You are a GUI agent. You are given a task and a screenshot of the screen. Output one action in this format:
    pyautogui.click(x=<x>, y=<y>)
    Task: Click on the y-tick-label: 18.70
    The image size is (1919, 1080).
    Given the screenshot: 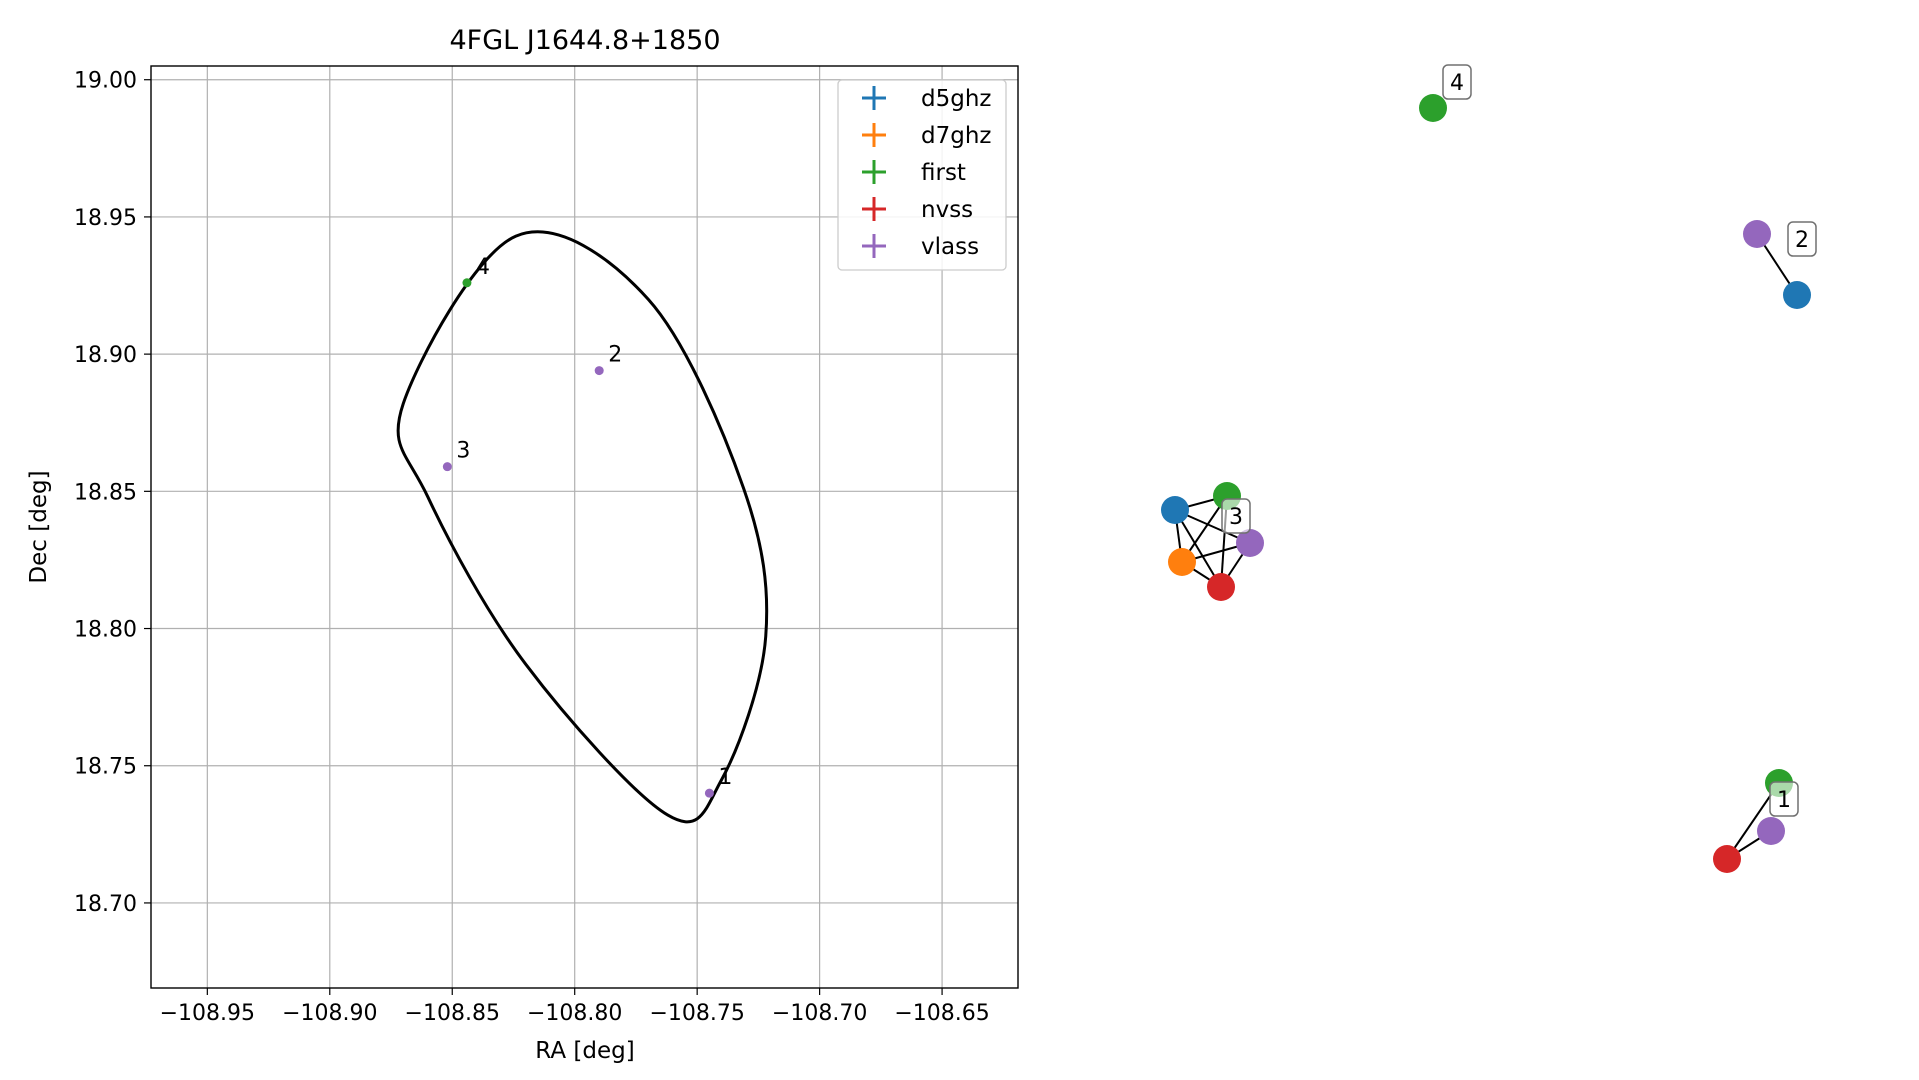 What is the action you would take?
    pyautogui.click(x=105, y=904)
    